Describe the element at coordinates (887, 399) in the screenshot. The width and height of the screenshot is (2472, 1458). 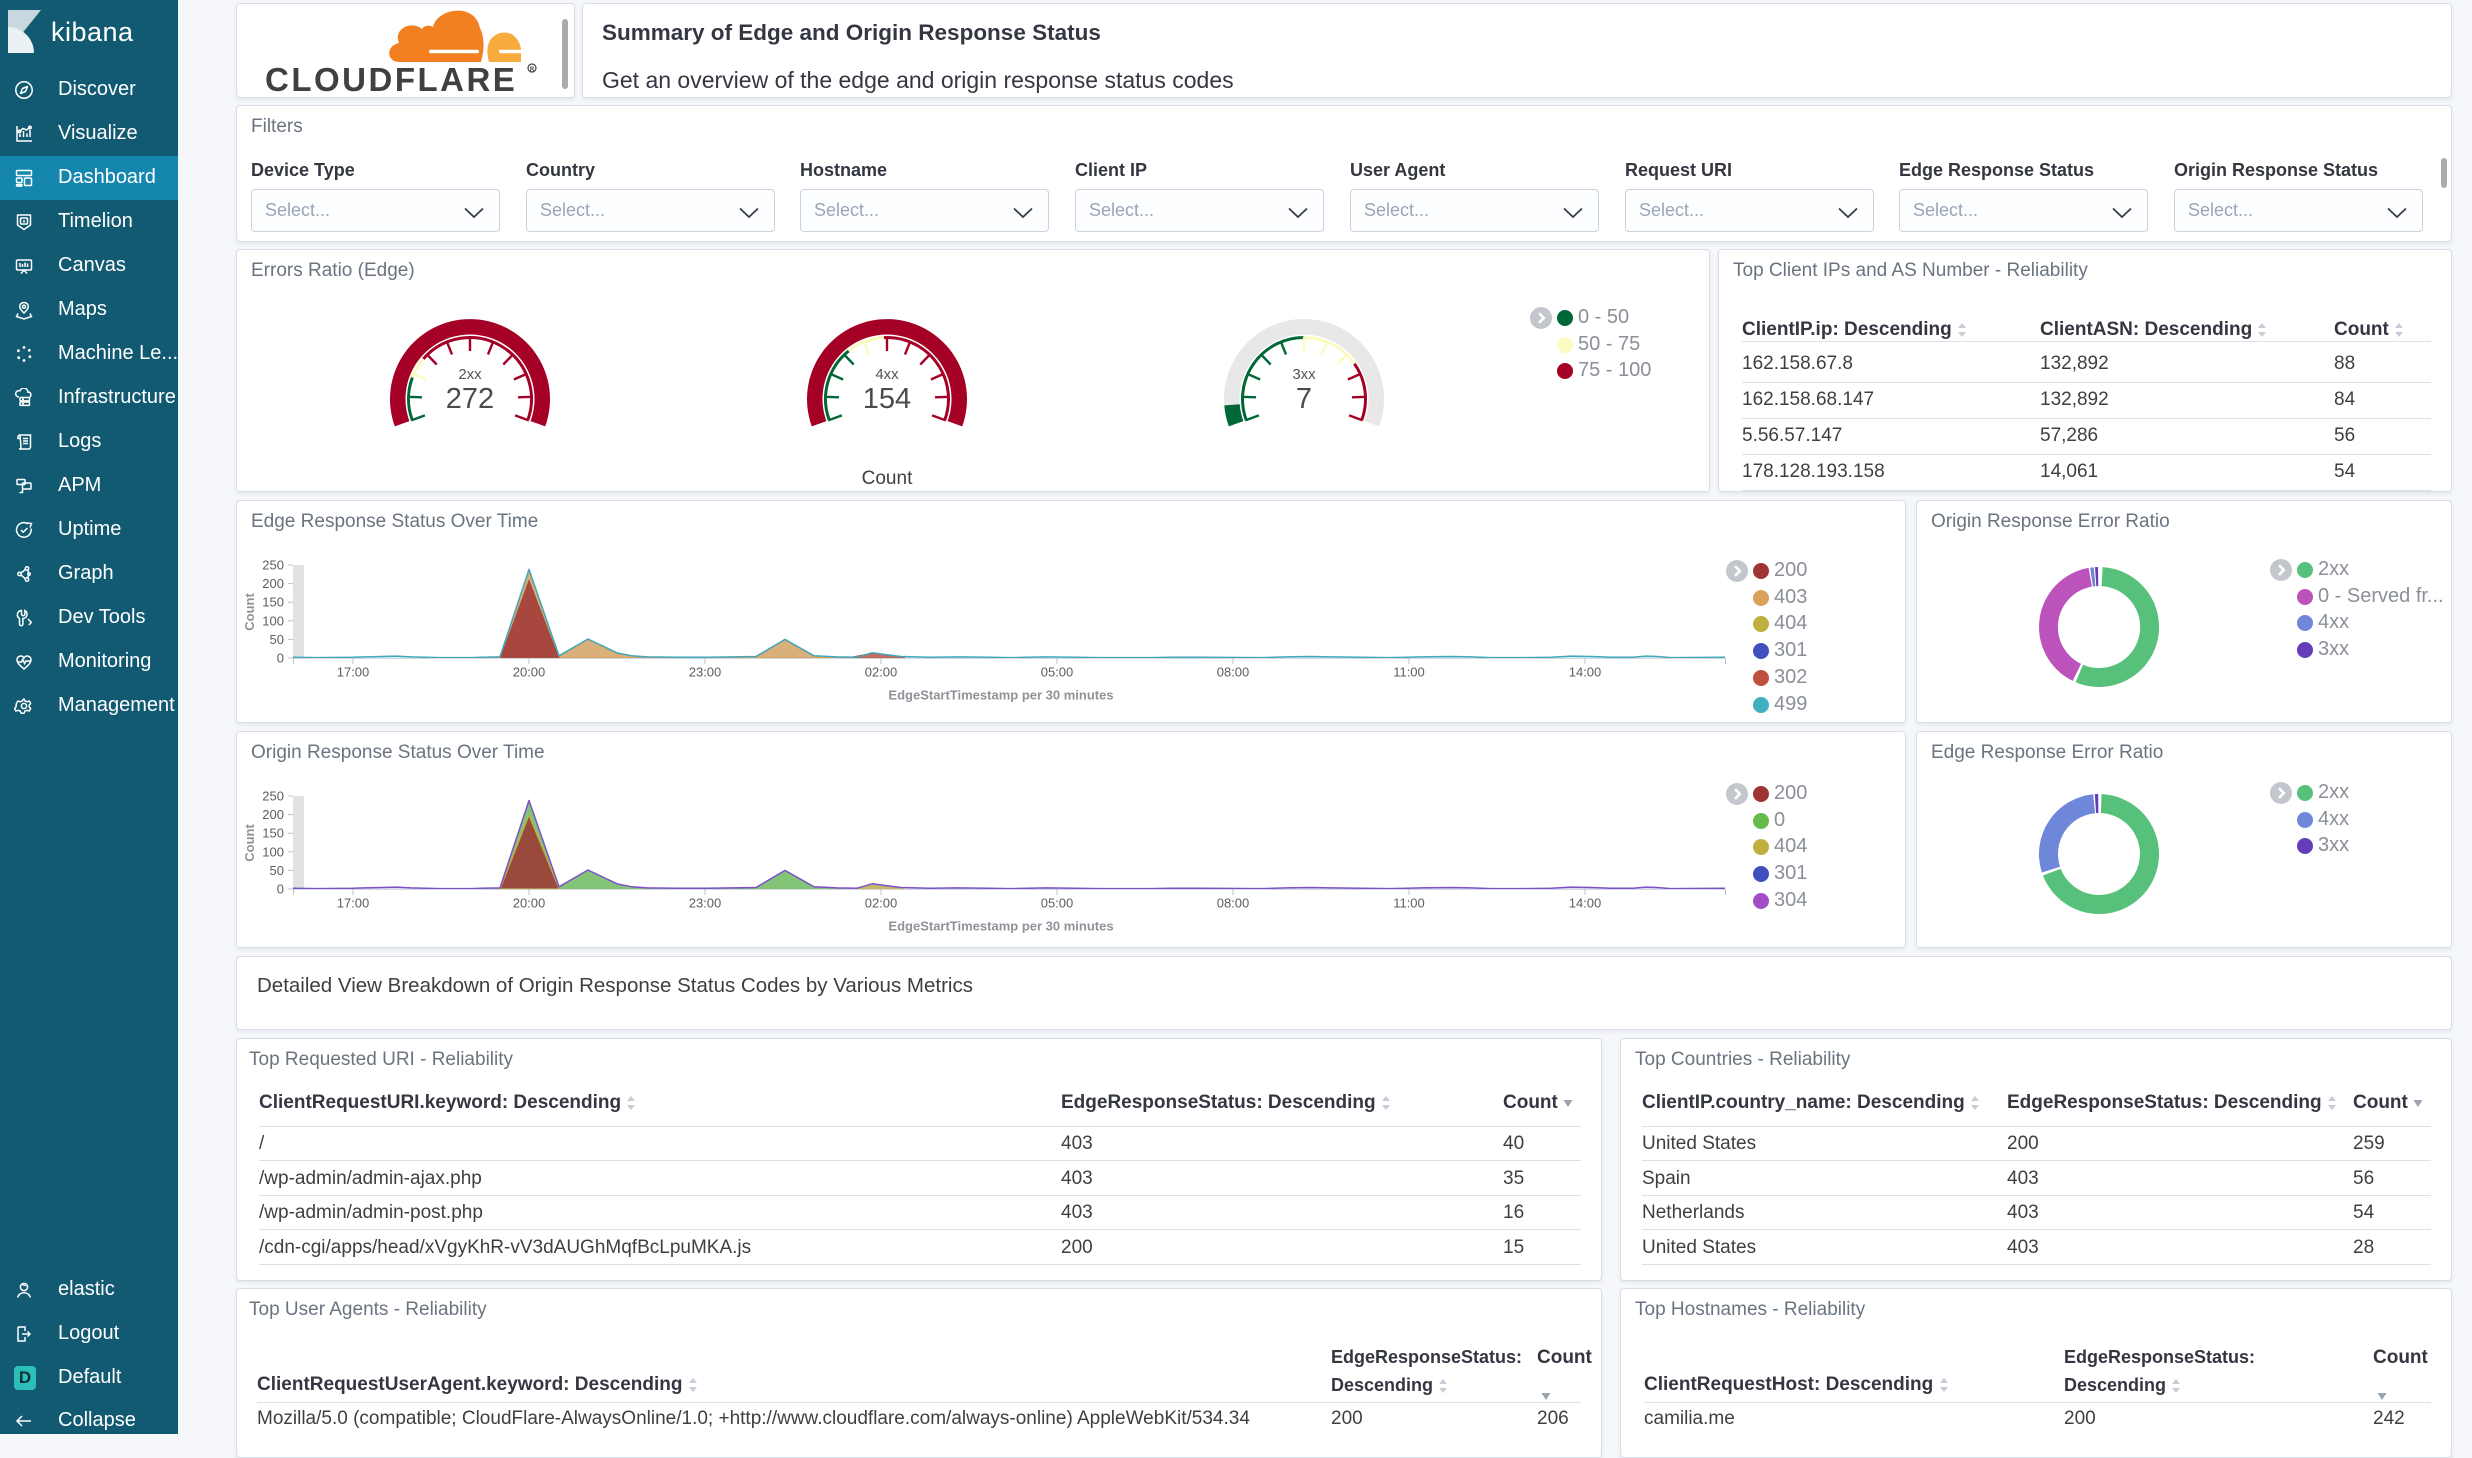
I see `svg-text: 154` at that location.